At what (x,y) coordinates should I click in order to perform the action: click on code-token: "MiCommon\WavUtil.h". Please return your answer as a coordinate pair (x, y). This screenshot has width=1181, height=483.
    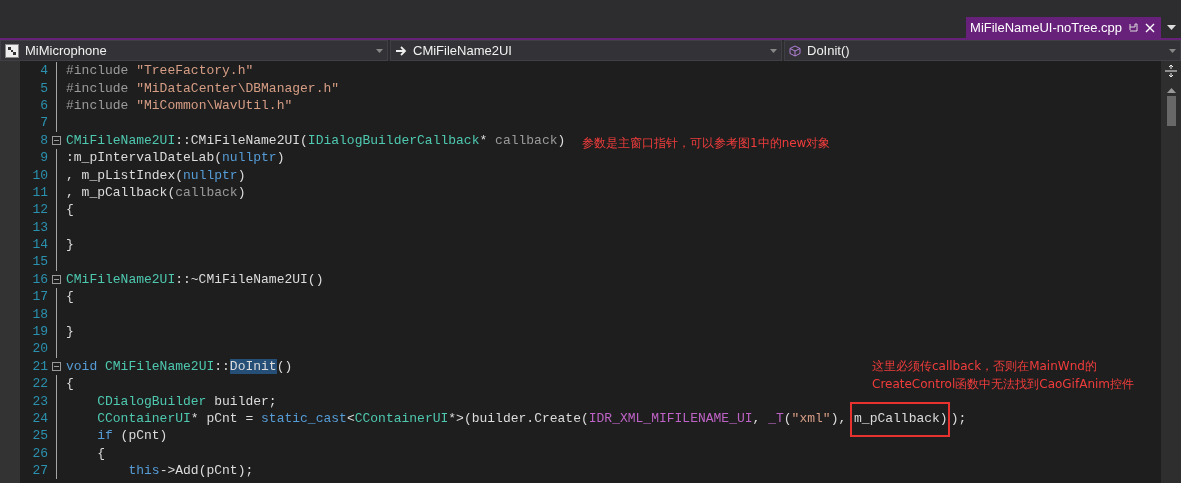
    Looking at the image, I should click on (214, 105).